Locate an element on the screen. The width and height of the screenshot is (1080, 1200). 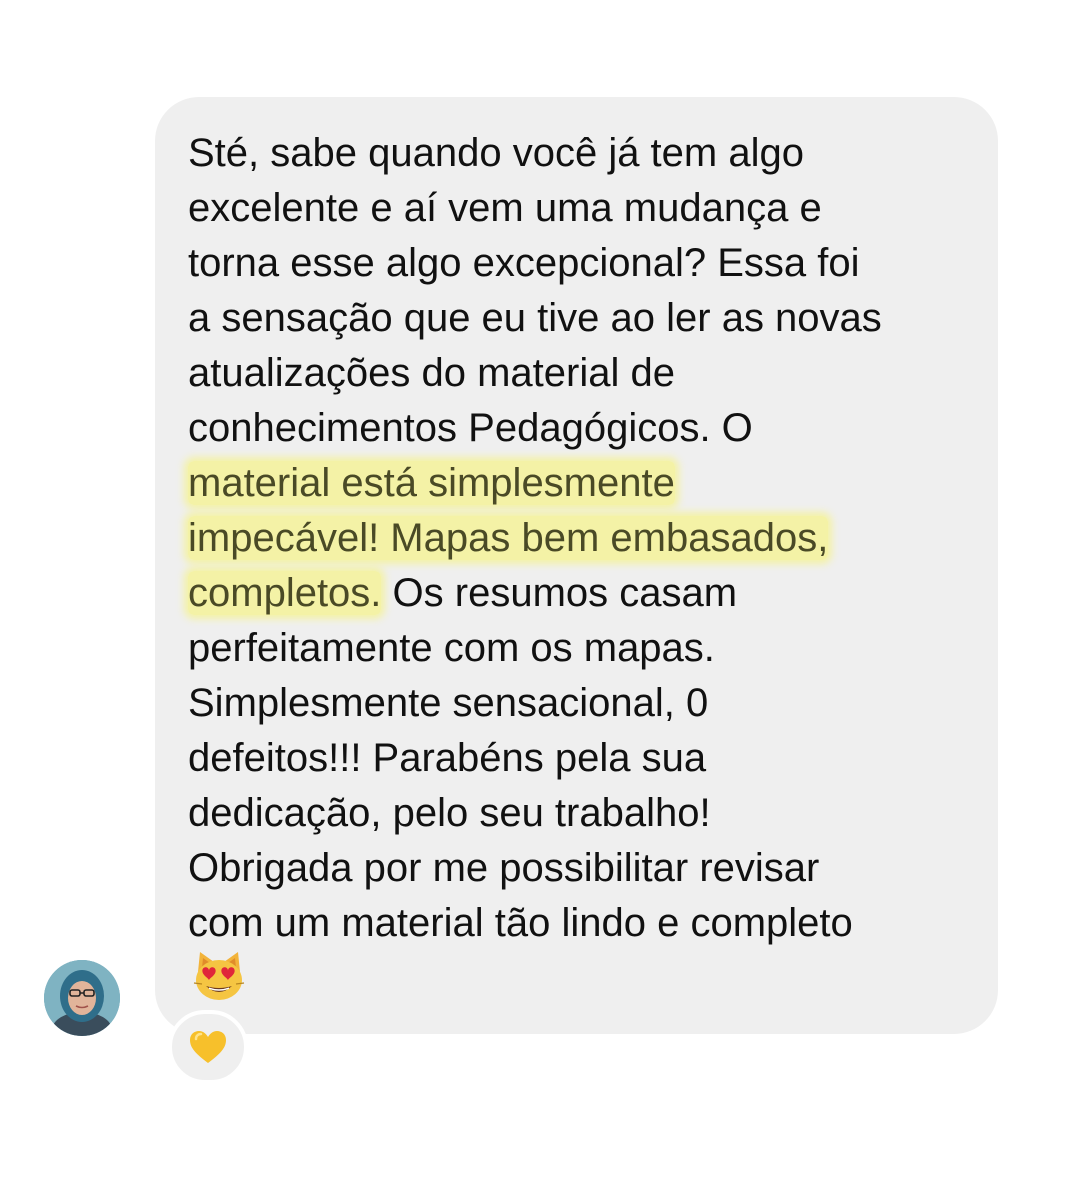
message-line: torna esse algo excepcional? Essa foi is located at coordinates (583, 263).